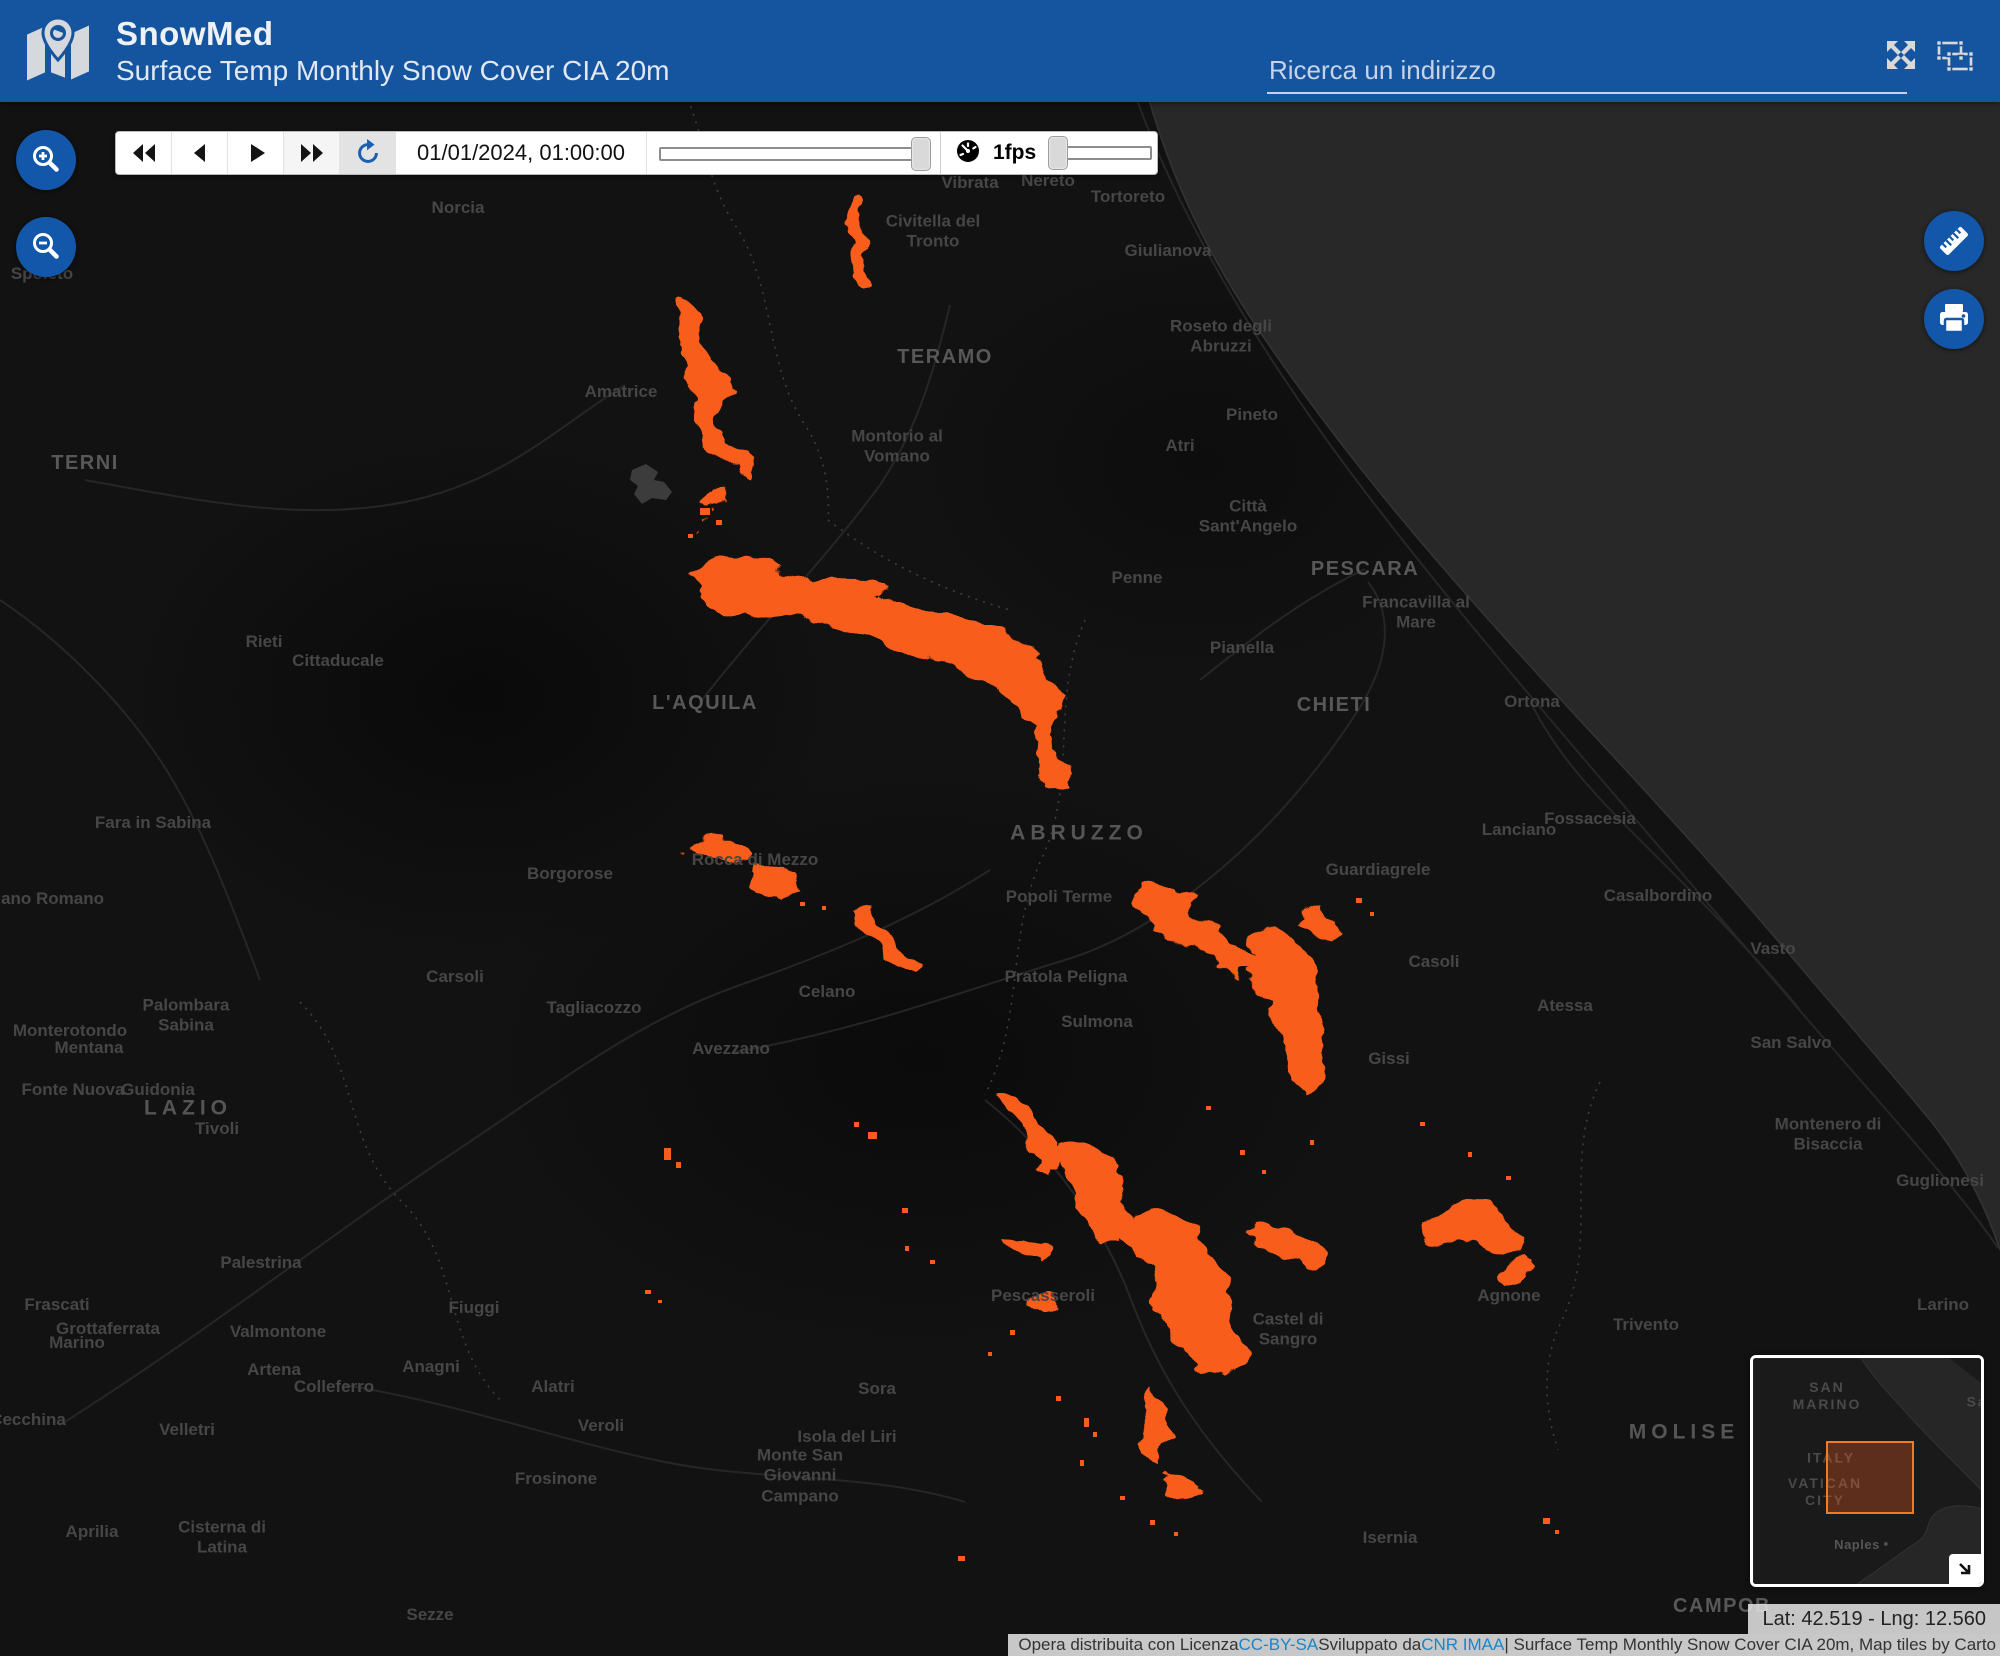 This screenshot has height=1656, width=2000. I want to click on printer-icon, so click(1954, 319).